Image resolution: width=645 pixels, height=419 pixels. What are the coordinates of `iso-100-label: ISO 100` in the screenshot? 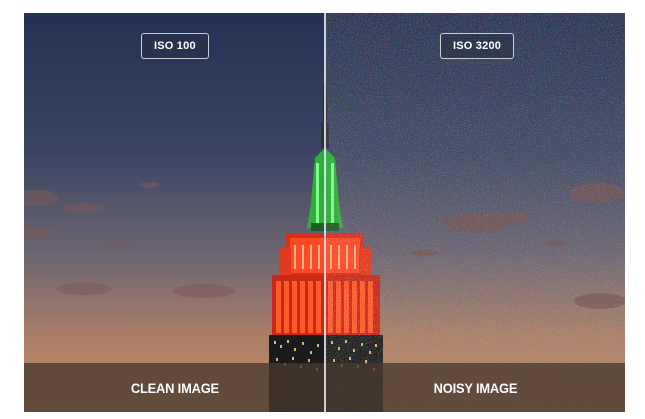 It's located at (175, 46).